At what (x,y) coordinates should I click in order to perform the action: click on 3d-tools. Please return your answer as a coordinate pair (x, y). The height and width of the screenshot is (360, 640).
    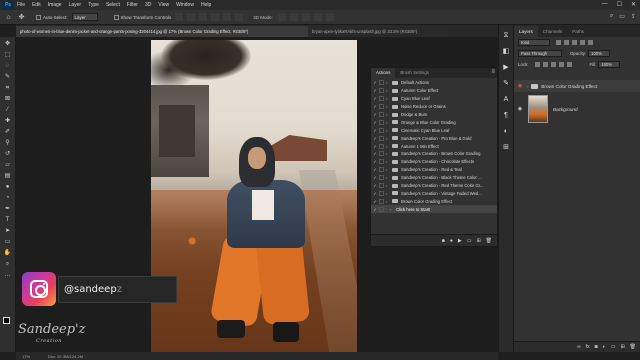
    Looking at the image, I should click on (305, 17).